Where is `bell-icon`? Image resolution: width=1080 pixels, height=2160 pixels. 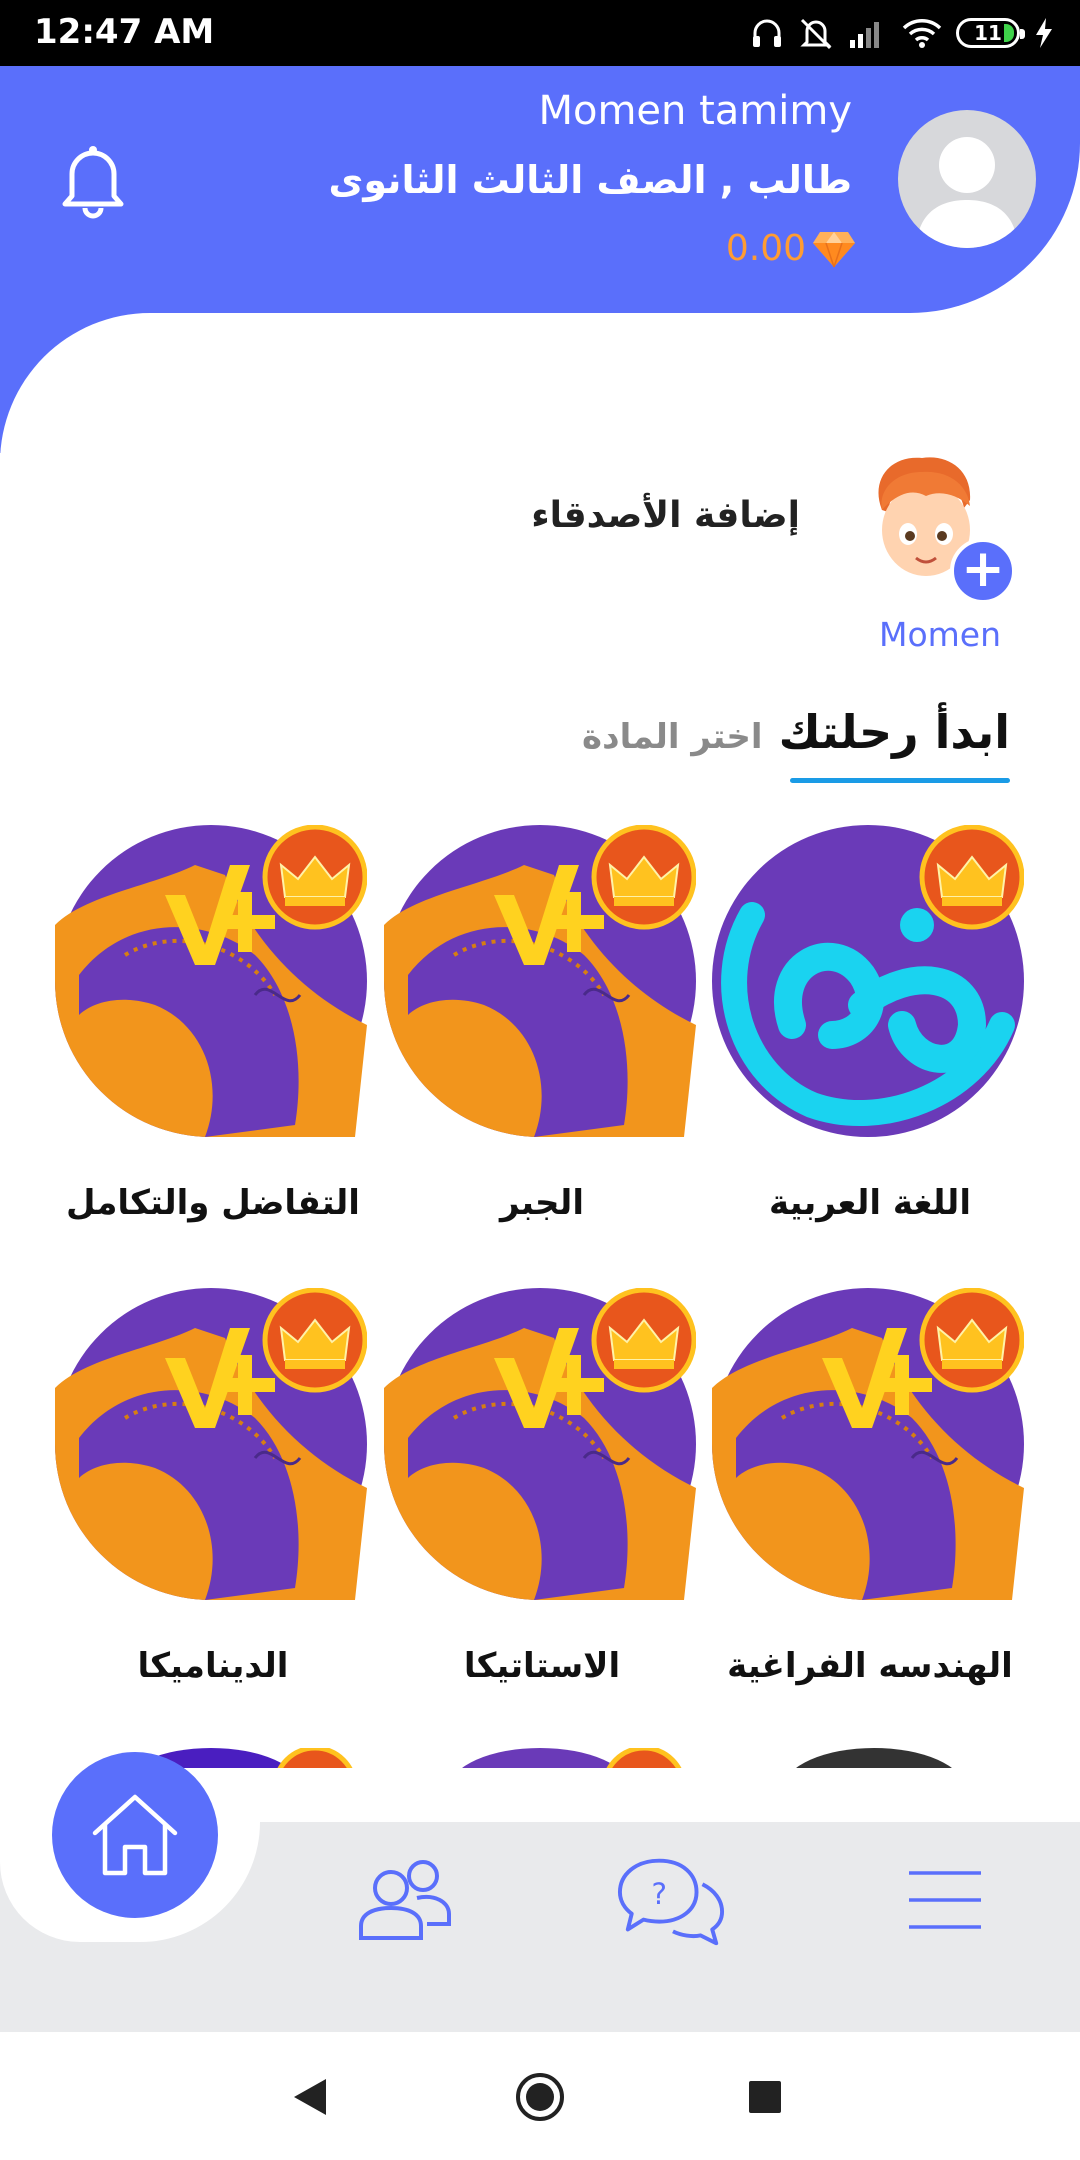 bell-icon is located at coordinates (93, 180).